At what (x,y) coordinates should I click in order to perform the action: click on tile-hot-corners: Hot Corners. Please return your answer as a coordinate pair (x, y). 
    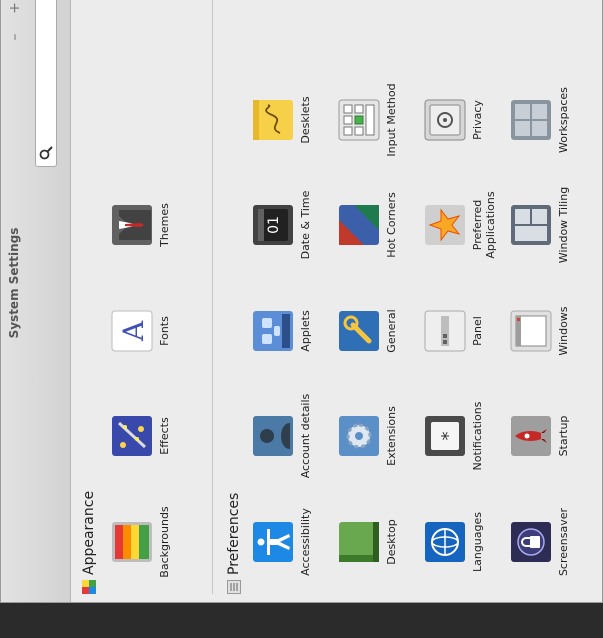
    Looking at the image, I should click on (379, 225).